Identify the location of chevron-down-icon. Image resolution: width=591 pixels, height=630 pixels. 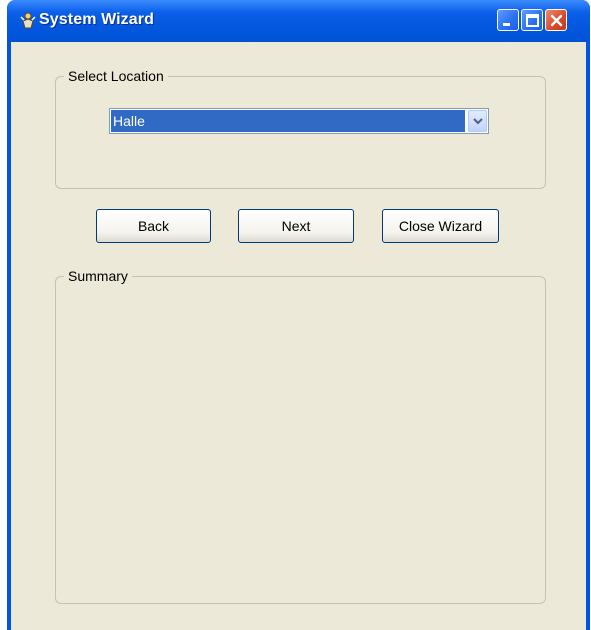
(478, 121).